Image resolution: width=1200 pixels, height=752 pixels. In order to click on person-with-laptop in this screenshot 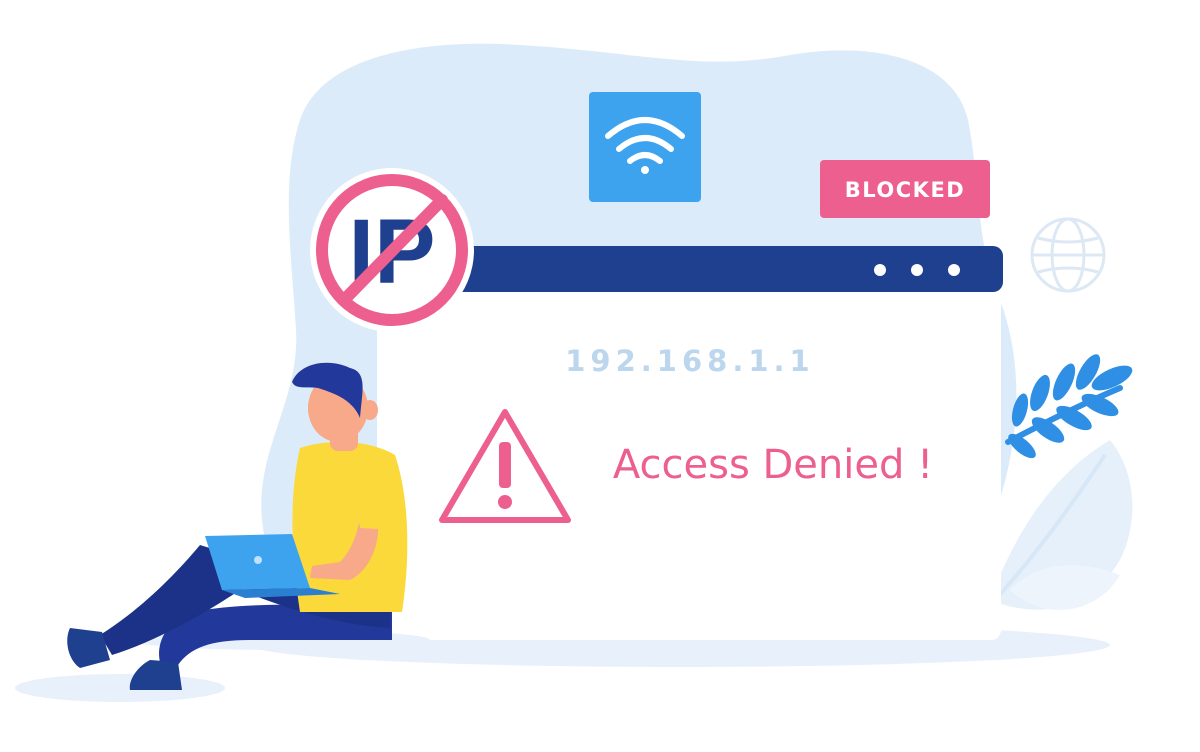, I will do `click(248, 526)`.